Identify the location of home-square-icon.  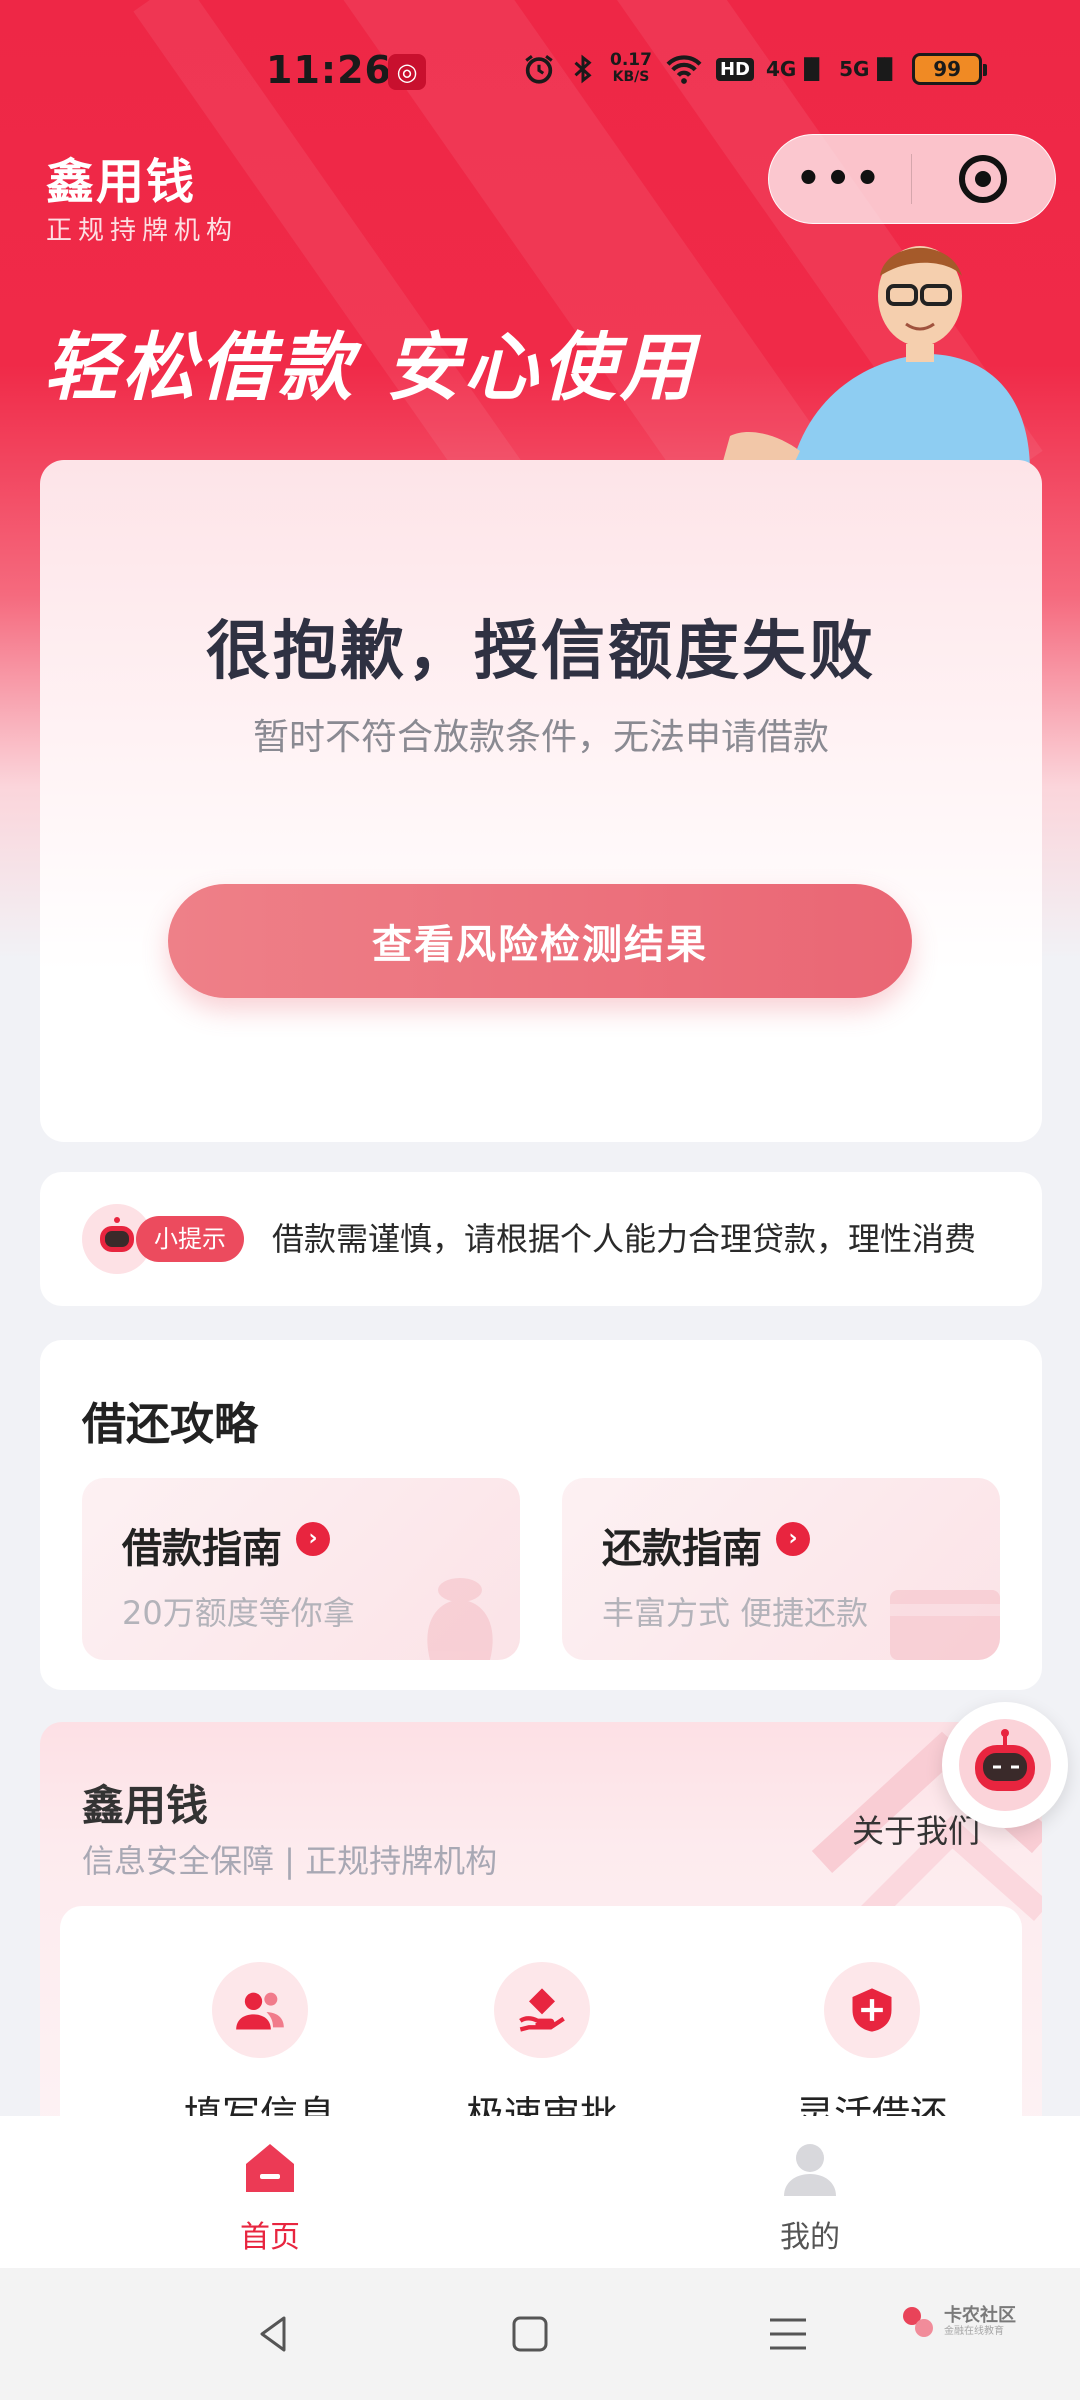
(530, 2334).